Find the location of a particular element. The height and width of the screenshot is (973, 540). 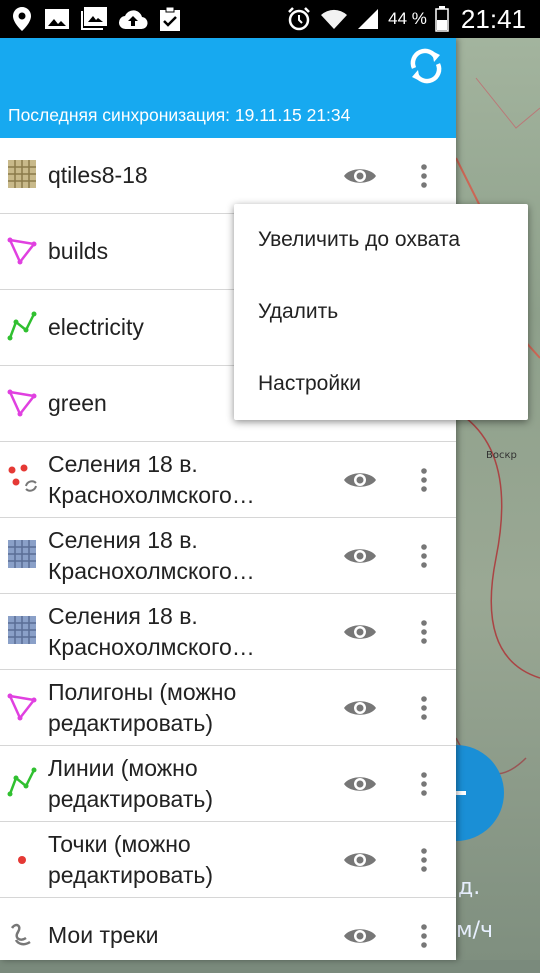

layer-item: Точки (можно редактировать) is located at coordinates (228, 860).